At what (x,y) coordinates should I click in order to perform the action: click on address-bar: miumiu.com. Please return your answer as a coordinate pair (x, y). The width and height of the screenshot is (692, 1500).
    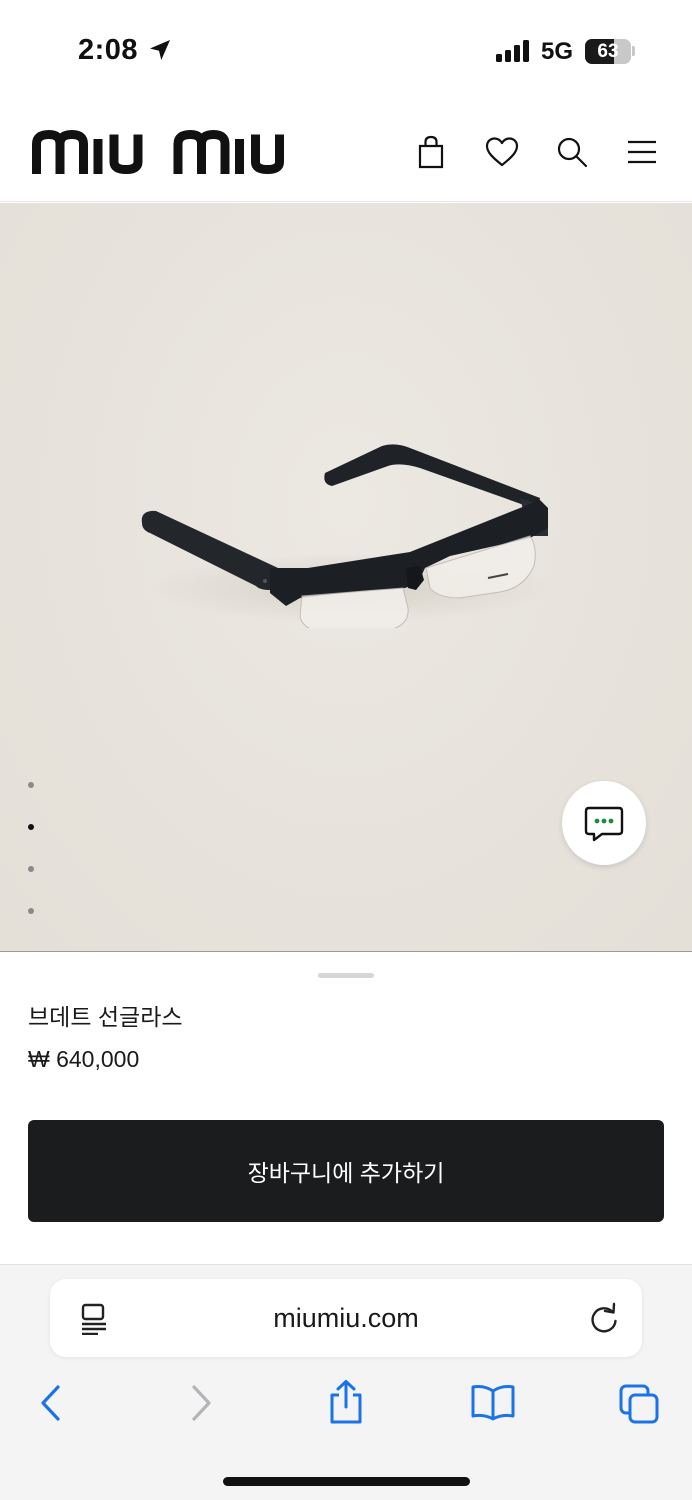
    Looking at the image, I should click on (346, 1318).